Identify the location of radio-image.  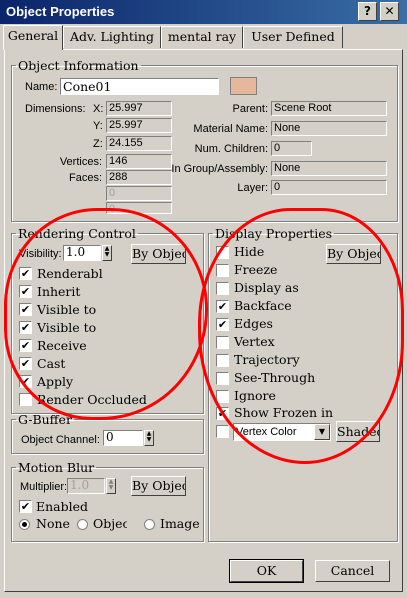
(149, 524).